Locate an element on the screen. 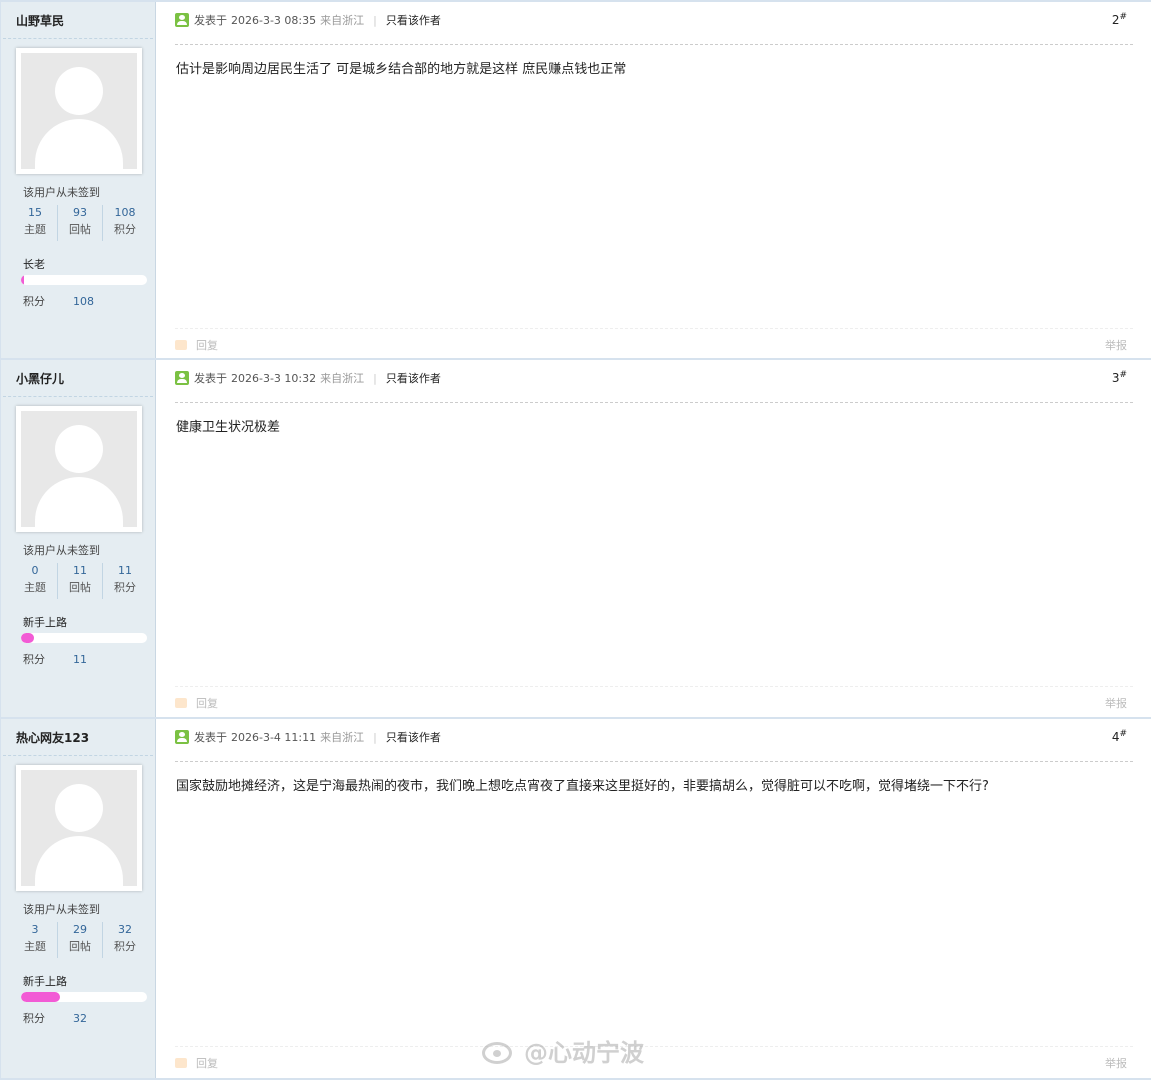 Image resolution: width=1151 pixels, height=1080 pixels. floor-number: 3# is located at coordinates (1119, 377).